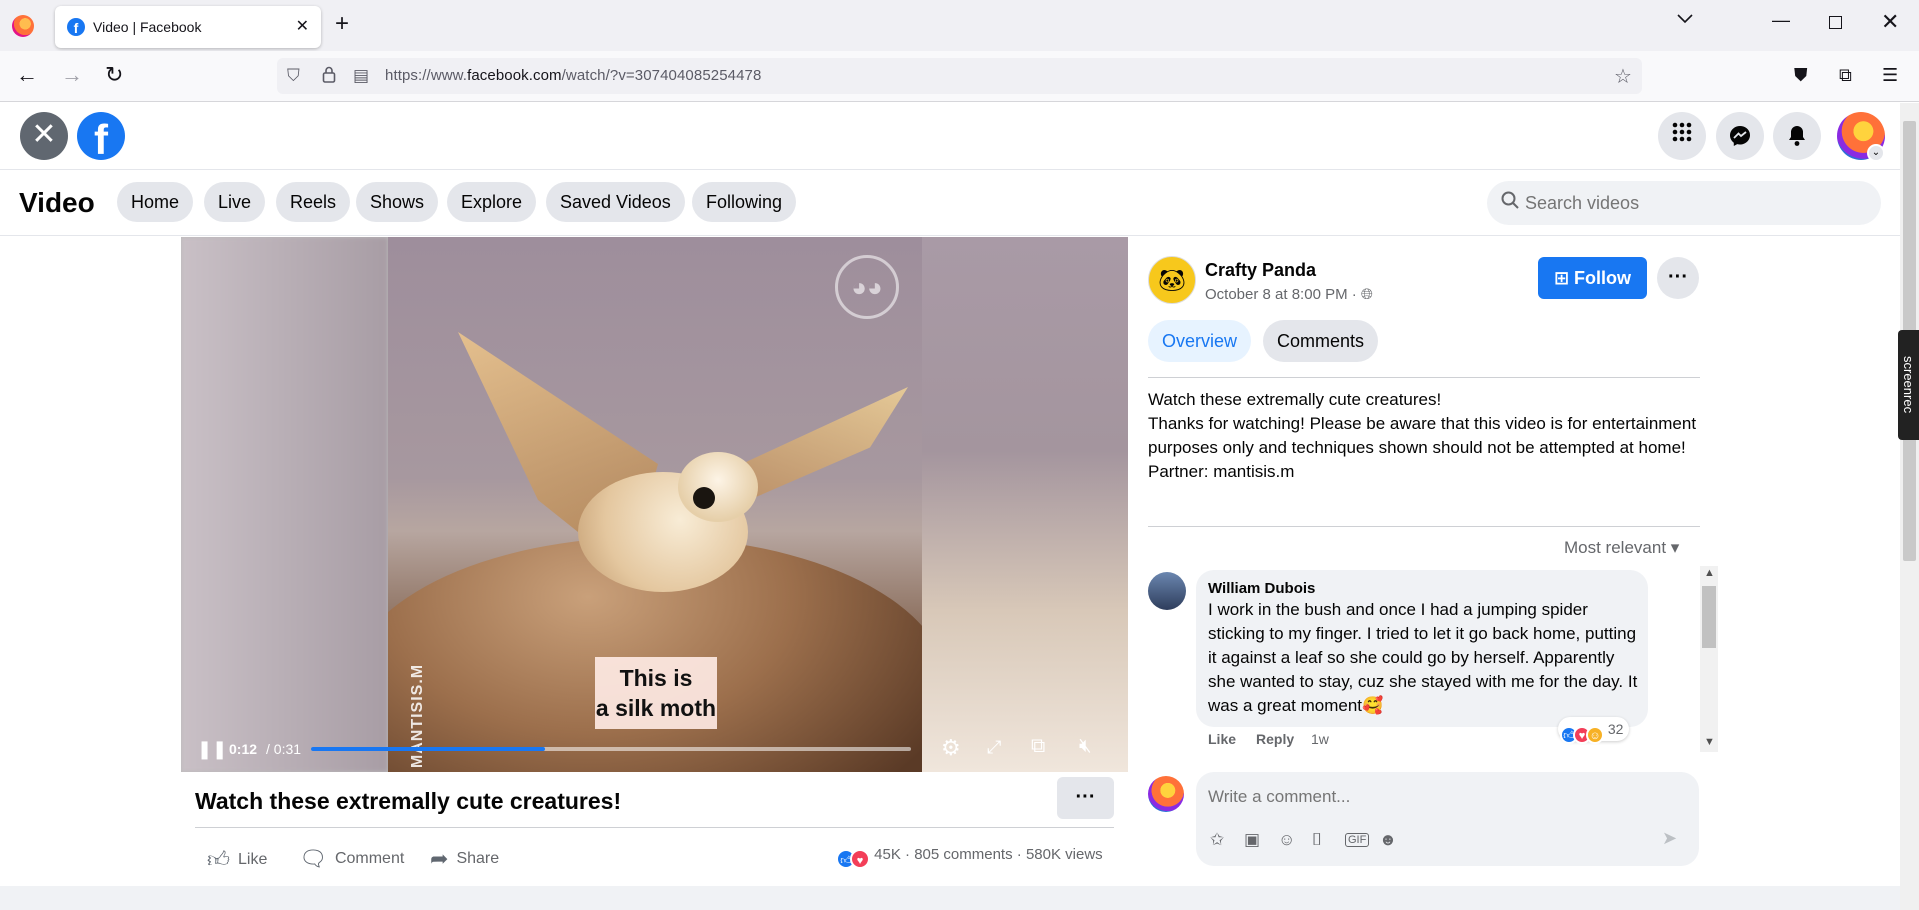  Describe the element at coordinates (1289, 294) in the screenshot. I see `post-date: October 8 at 8:00 PM · 🌐︎` at that location.